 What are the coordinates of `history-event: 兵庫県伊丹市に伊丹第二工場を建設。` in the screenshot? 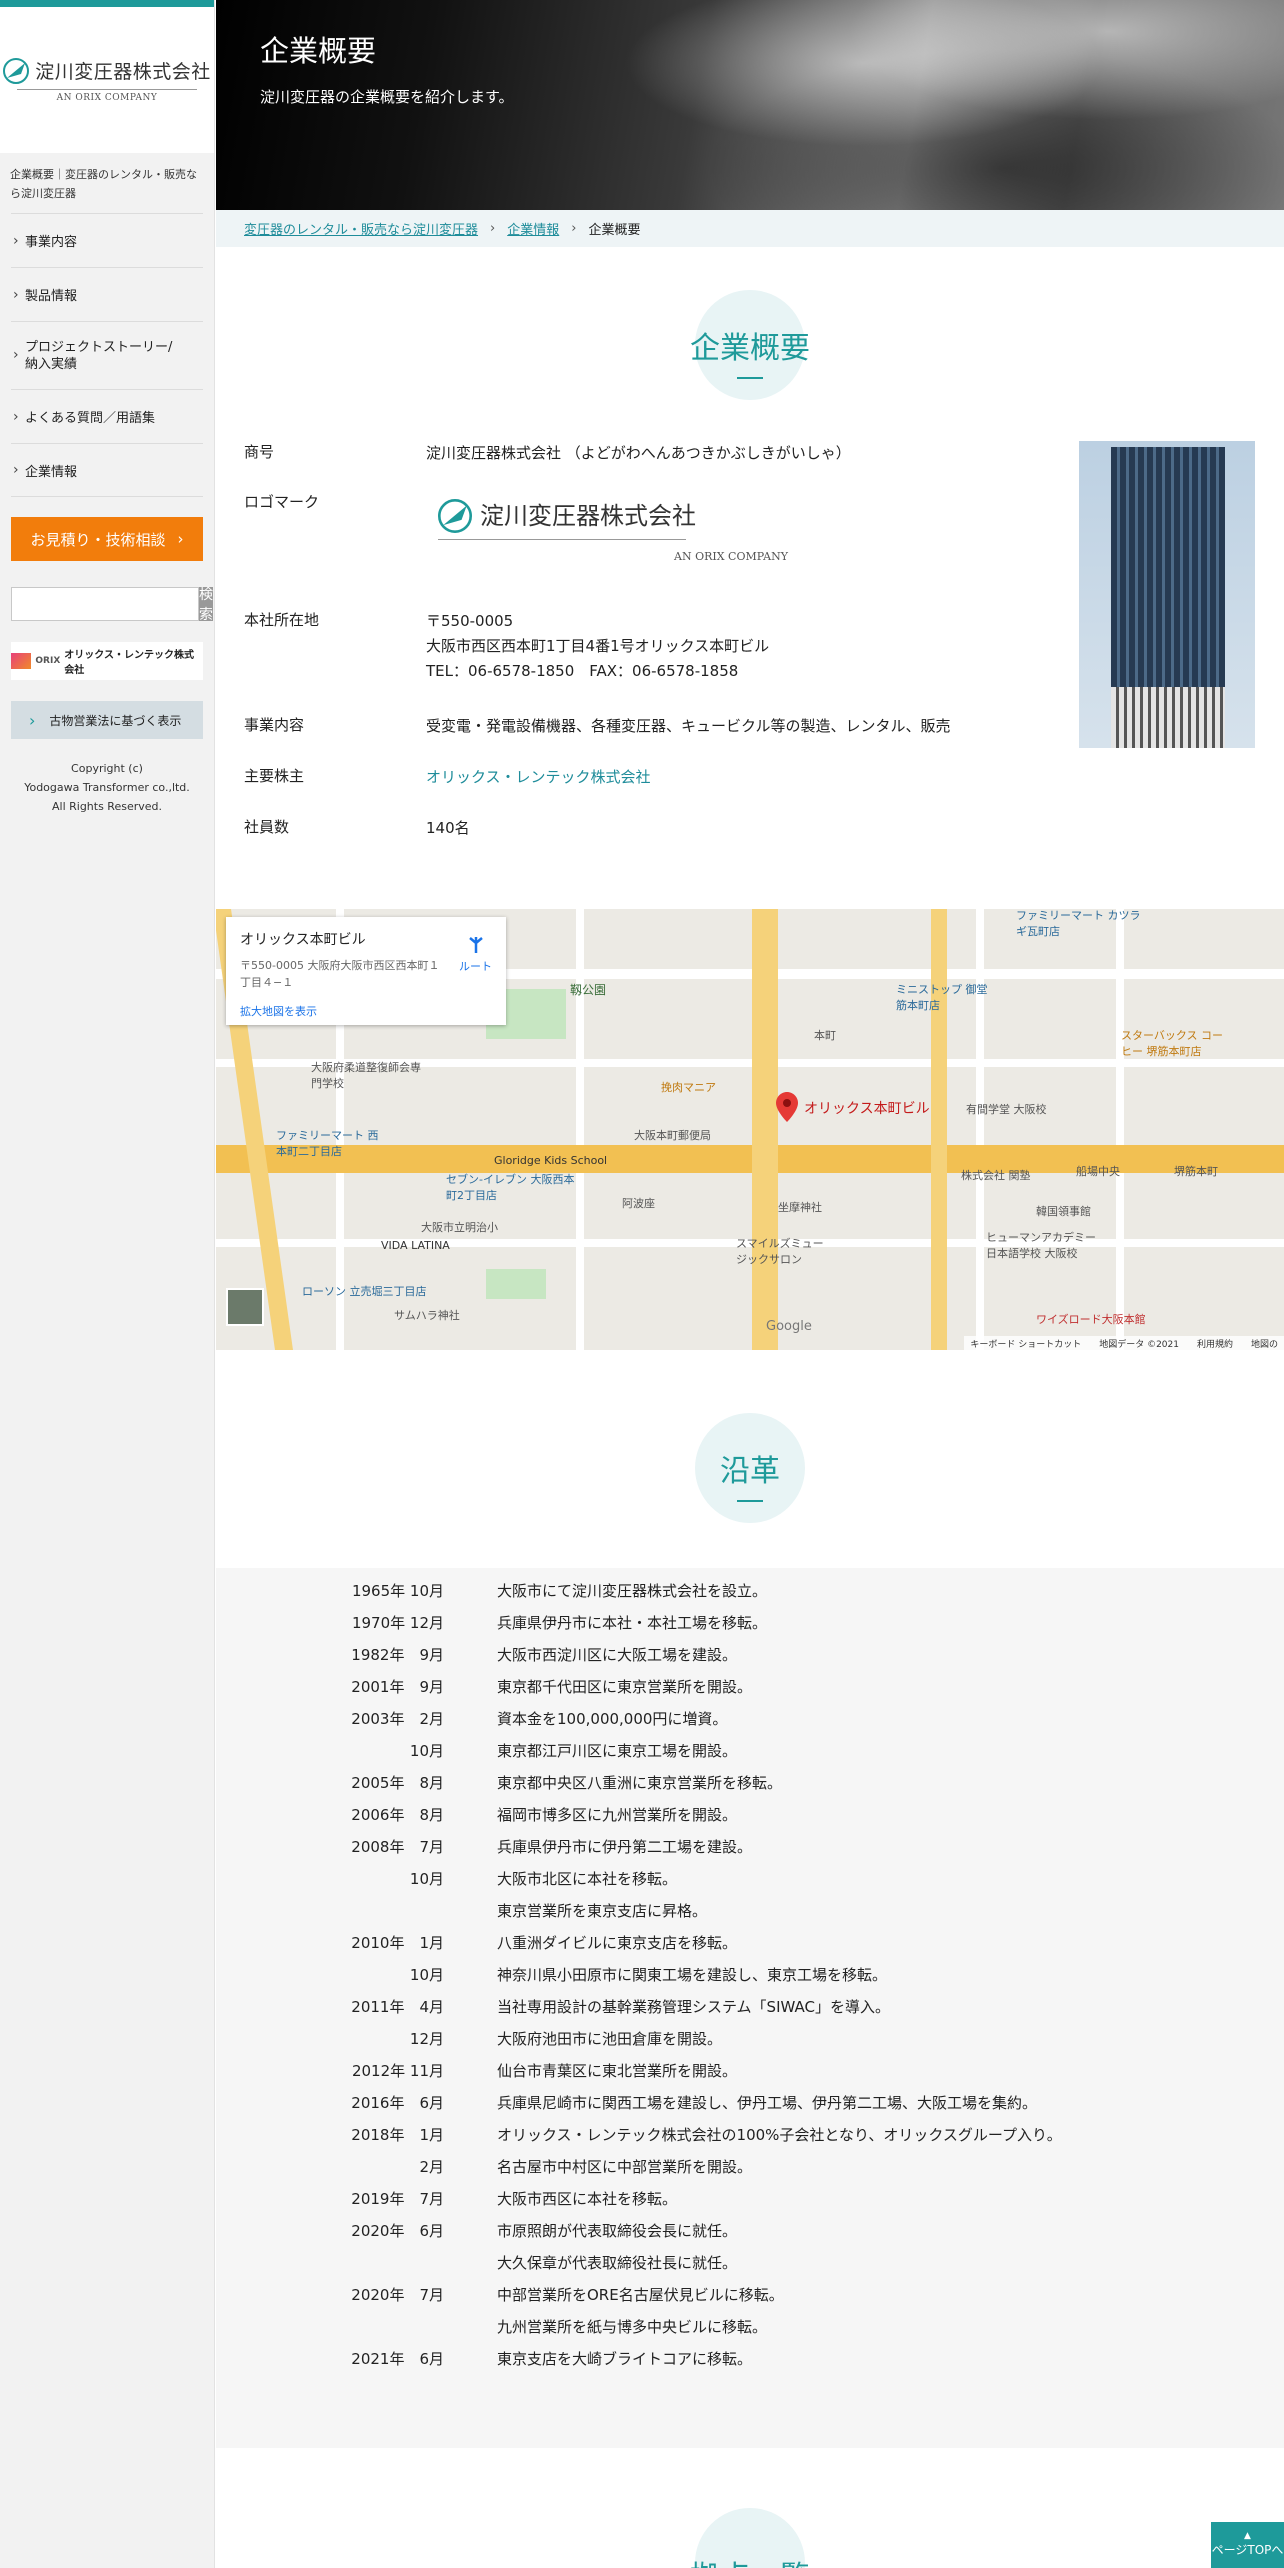 It's located at (625, 1846).